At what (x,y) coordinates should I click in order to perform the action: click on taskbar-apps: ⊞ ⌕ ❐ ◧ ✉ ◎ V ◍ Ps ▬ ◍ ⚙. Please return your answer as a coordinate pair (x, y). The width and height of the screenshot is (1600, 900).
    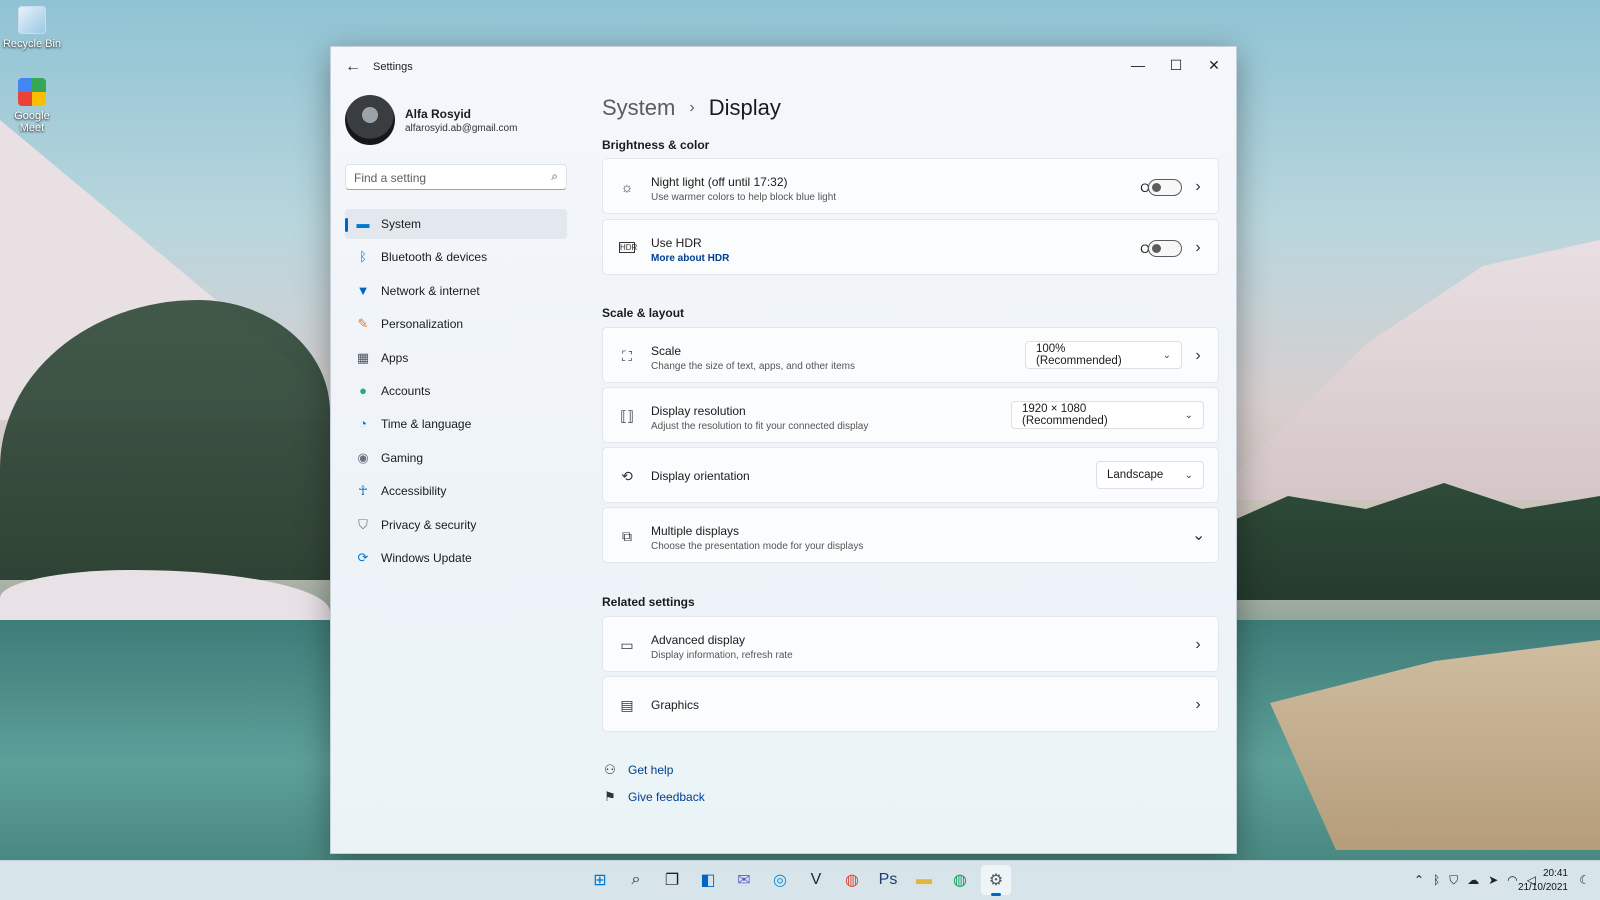
    Looking at the image, I should click on (801, 880).